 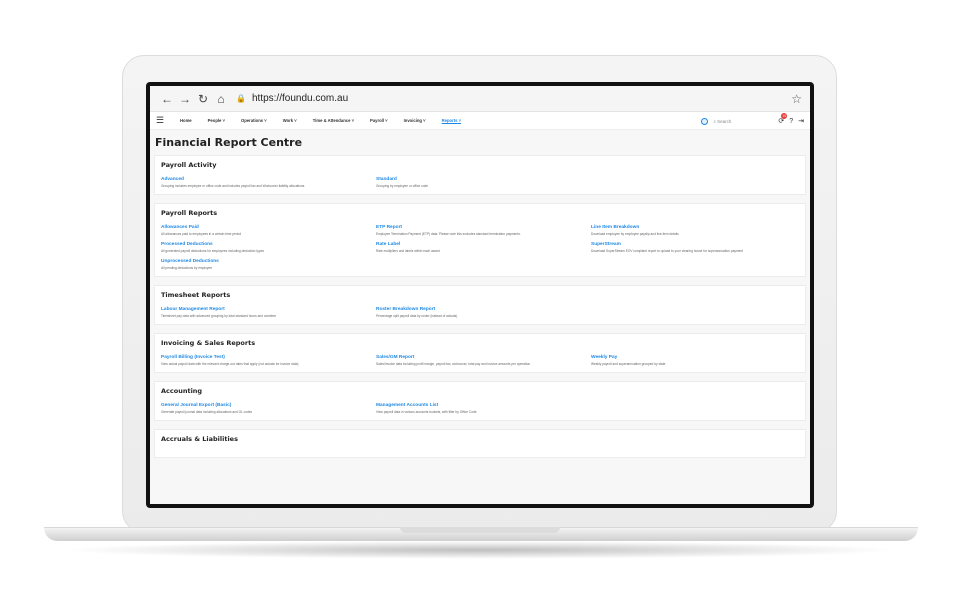 What do you see at coordinates (801, 121) in the screenshot?
I see `logout-icon: ⇥` at bounding box center [801, 121].